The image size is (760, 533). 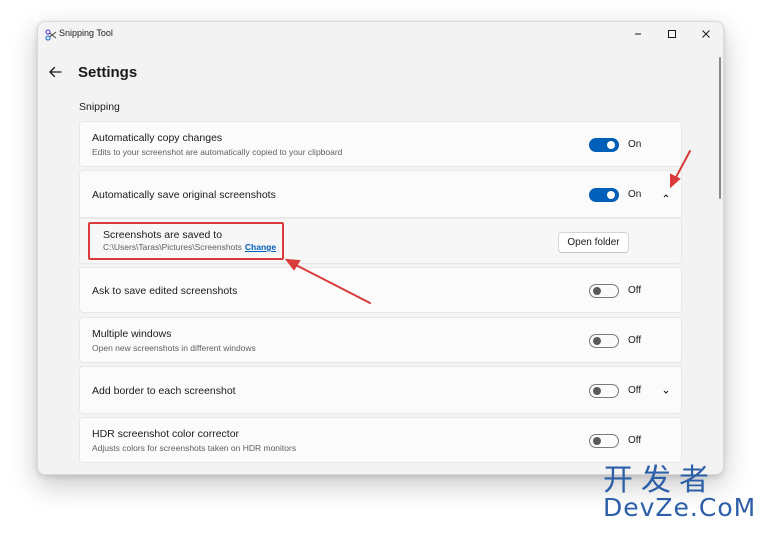 I want to click on watermark: 开发者 DevZe.CoM, so click(x=680, y=495).